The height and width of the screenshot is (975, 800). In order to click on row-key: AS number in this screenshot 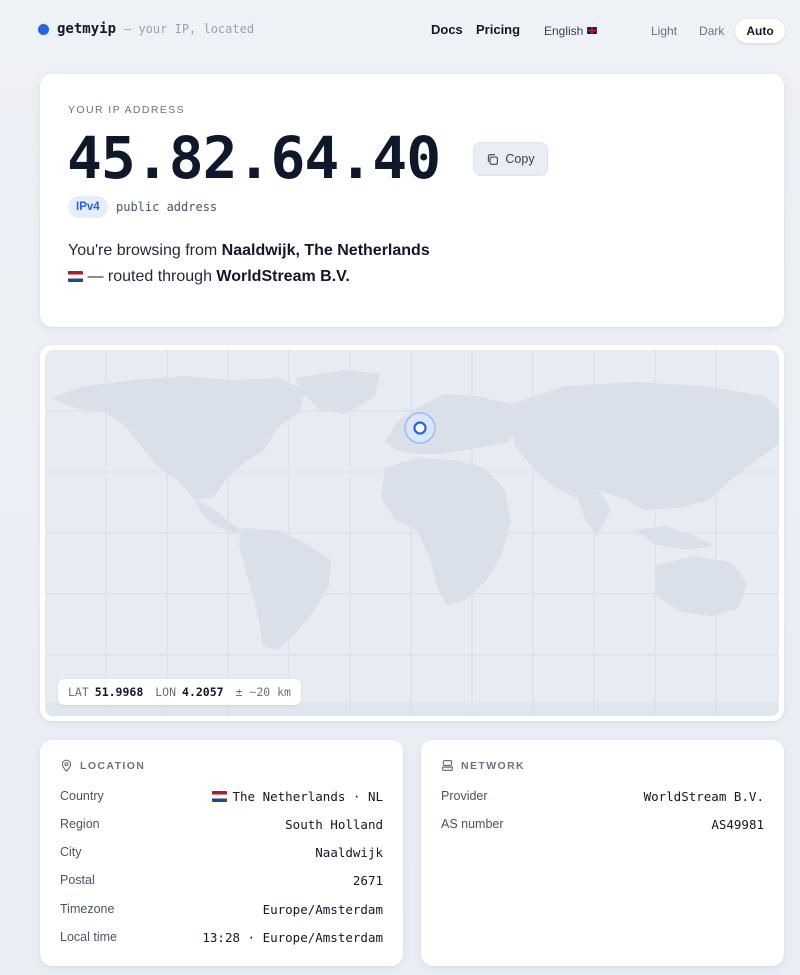, I will do `click(472, 824)`.